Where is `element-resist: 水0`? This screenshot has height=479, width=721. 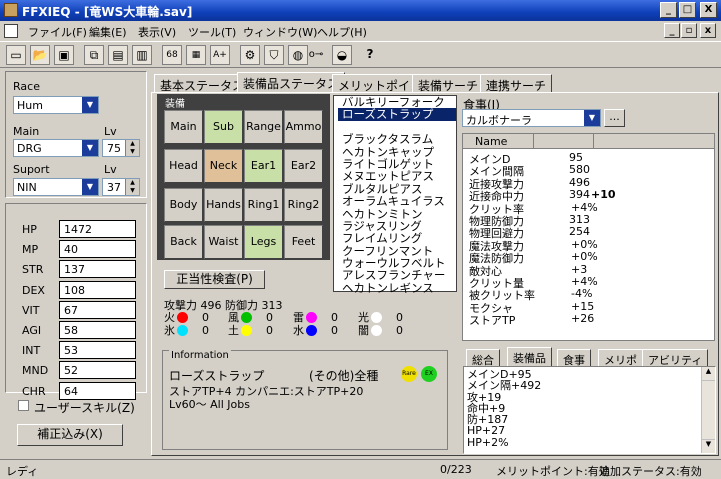
element-resist: 水0 is located at coordinates (315, 330).